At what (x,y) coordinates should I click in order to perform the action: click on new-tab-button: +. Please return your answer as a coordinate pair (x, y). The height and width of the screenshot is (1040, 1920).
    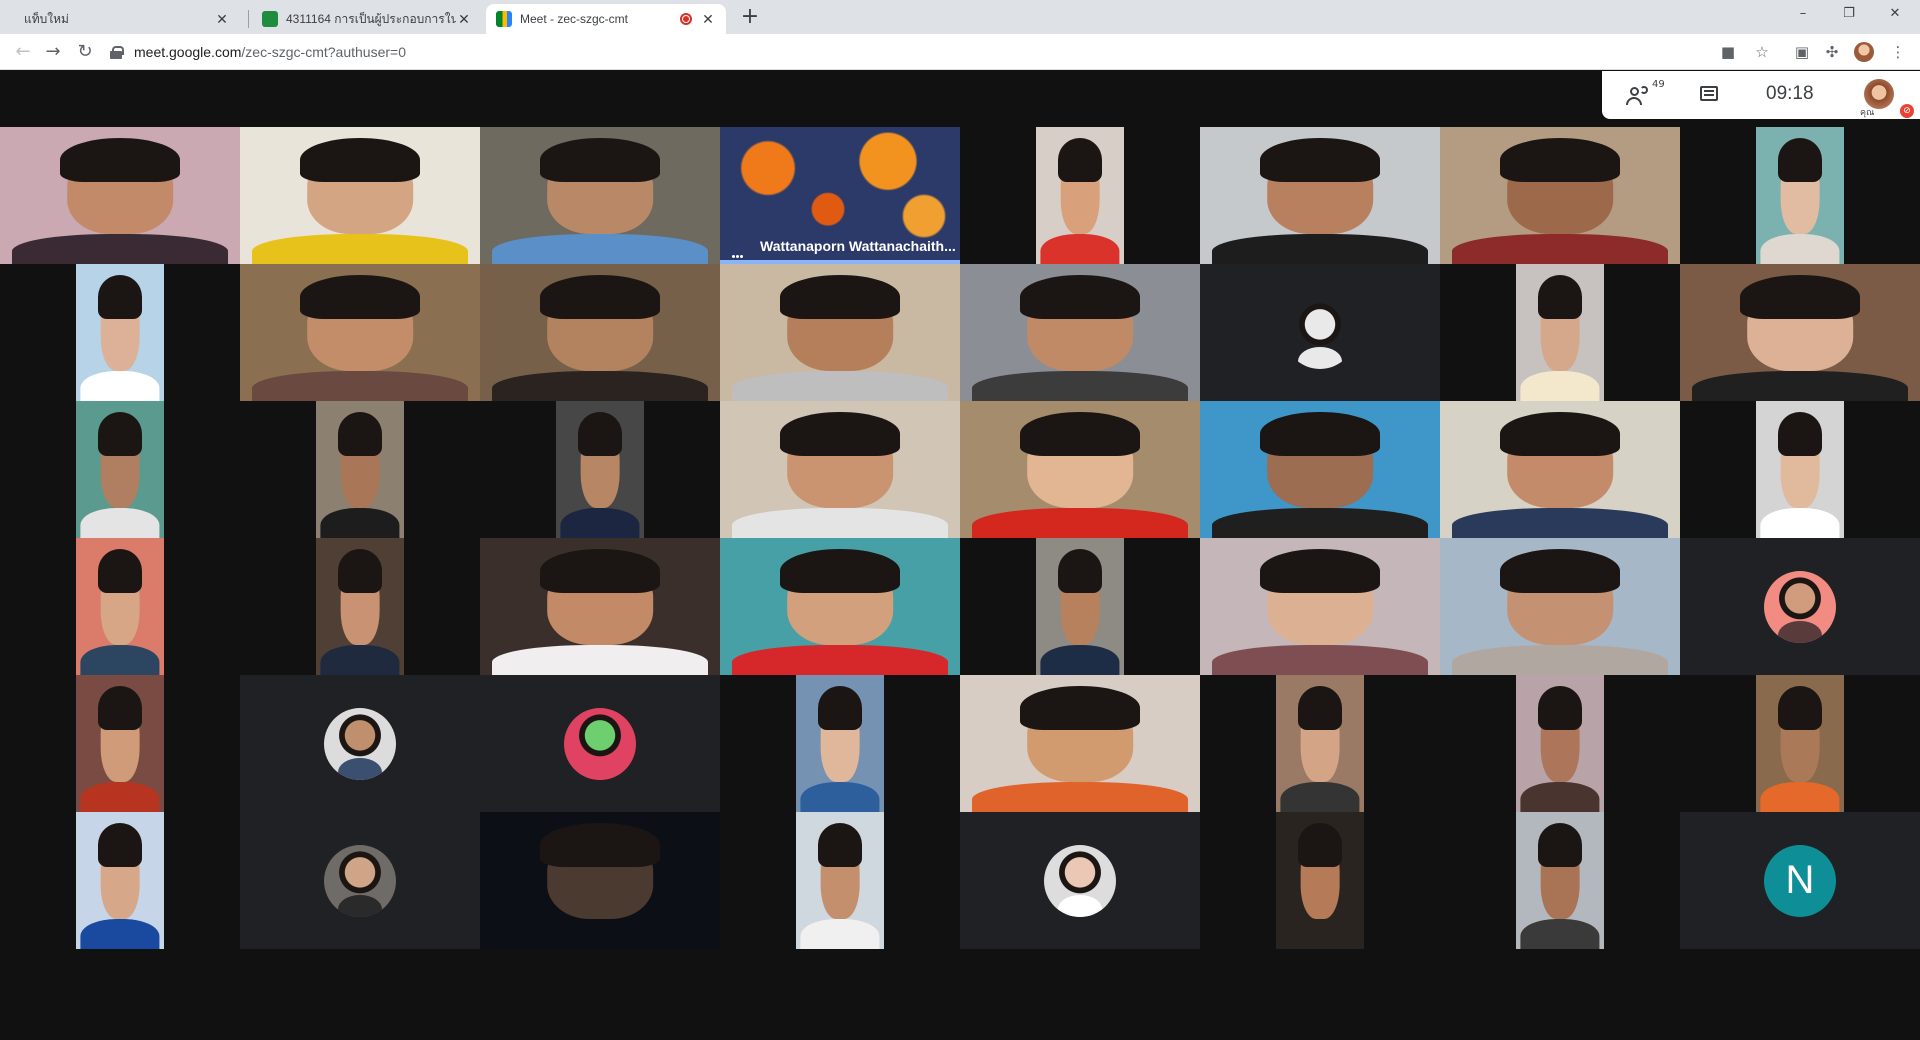
    Looking at the image, I should click on (750, 18).